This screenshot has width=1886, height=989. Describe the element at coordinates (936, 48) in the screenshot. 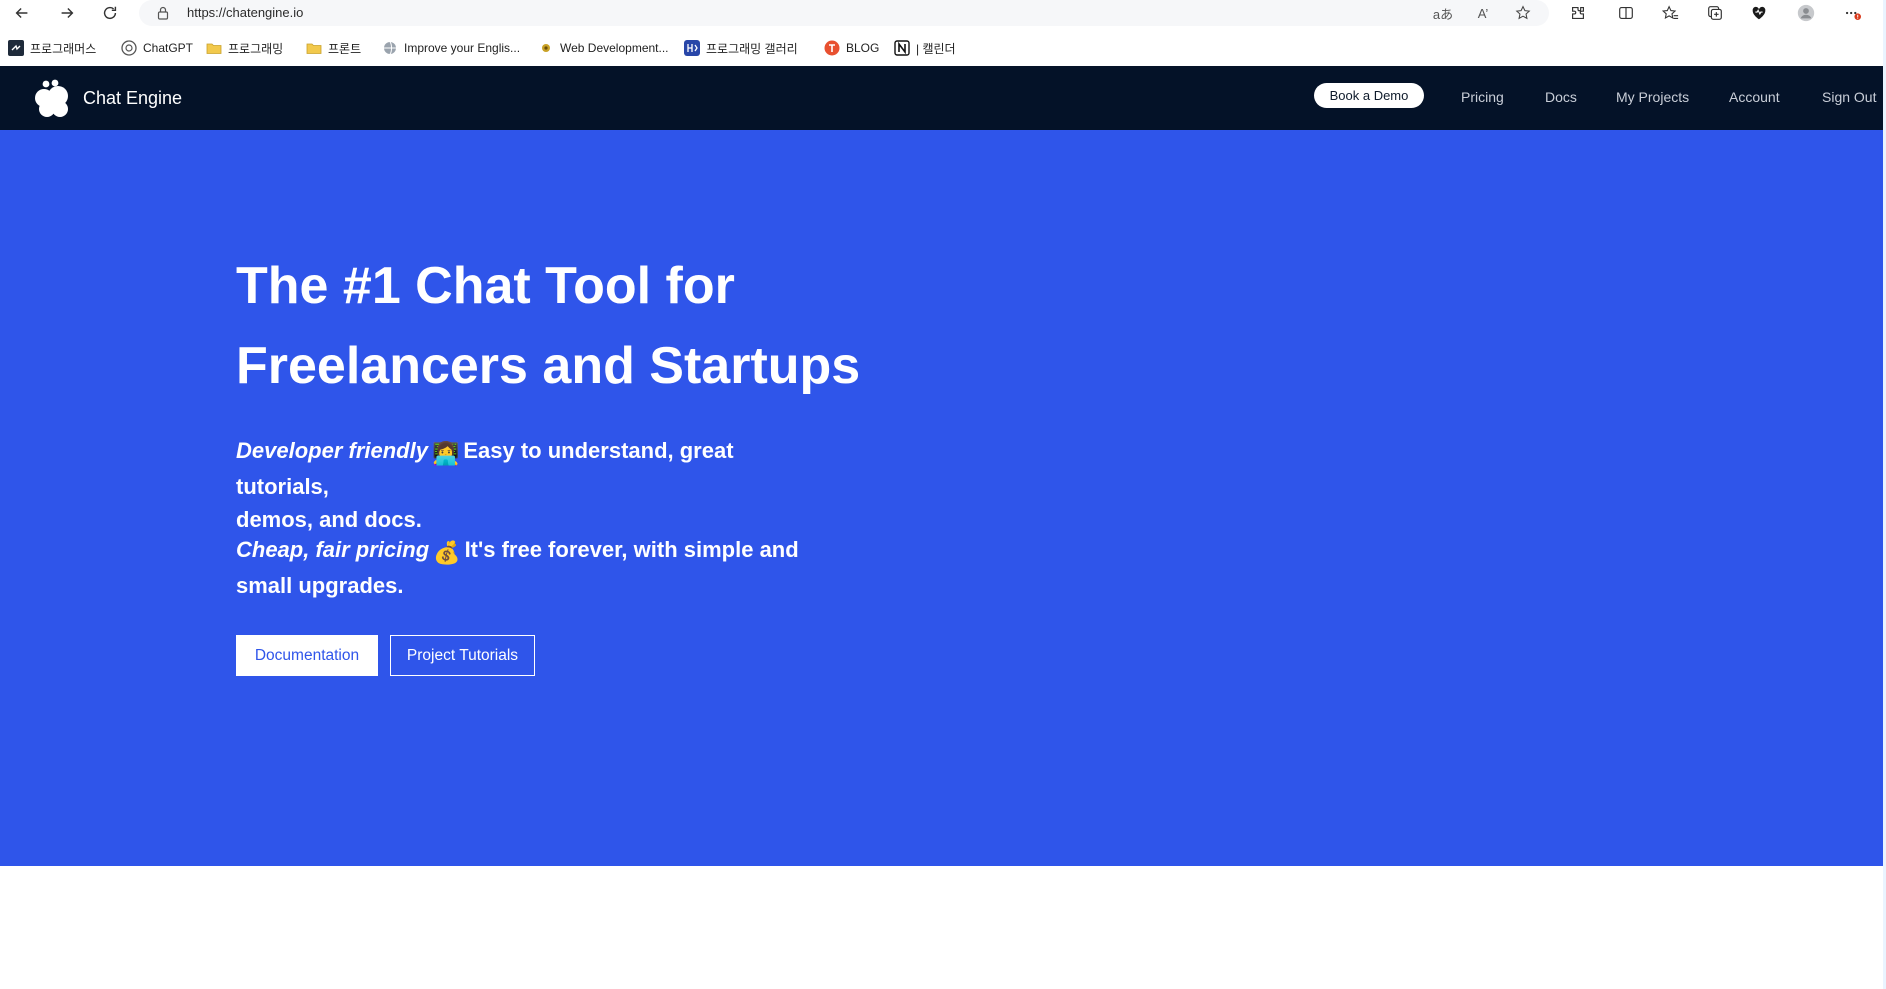

I see `bookmark-label: | 캘린더` at that location.